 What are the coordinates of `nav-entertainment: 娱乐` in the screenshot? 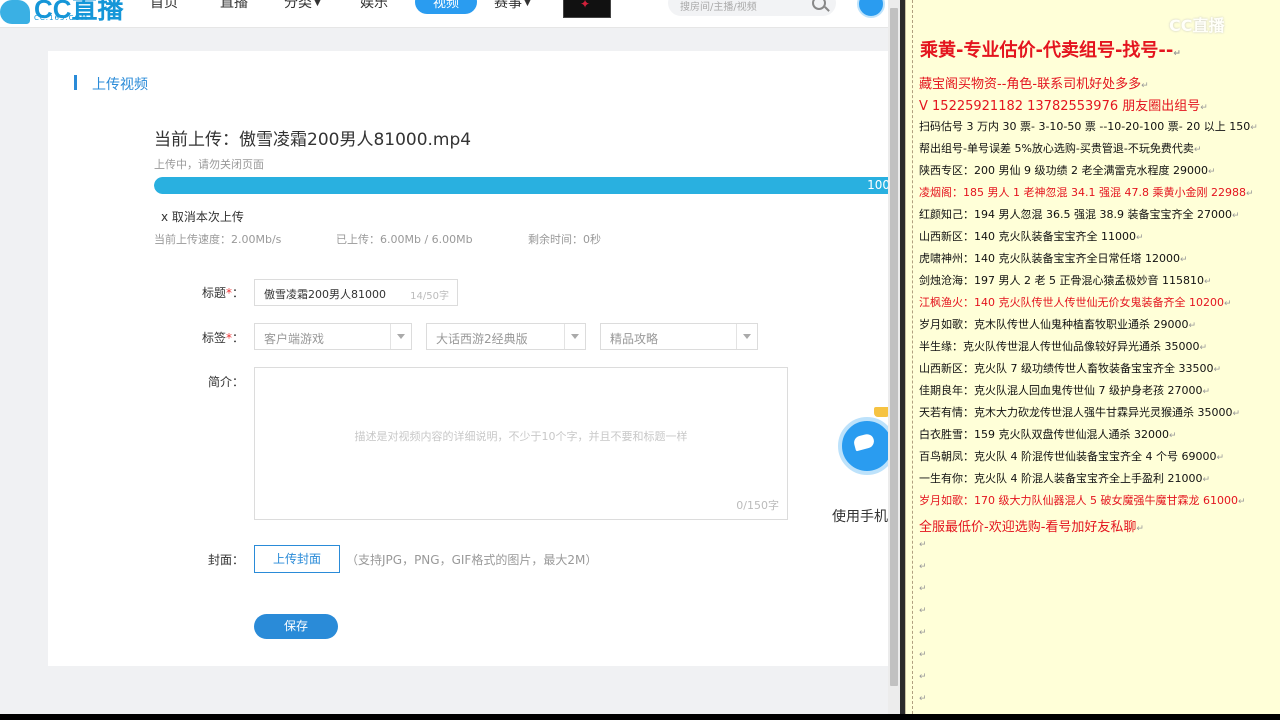 It's located at (374, 6).